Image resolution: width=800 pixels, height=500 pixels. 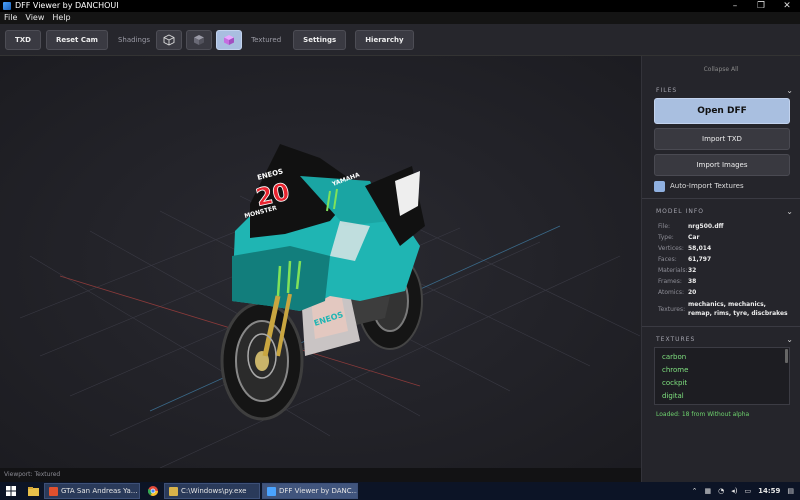 I want to click on files-section-title: FILES, so click(x=667, y=90).